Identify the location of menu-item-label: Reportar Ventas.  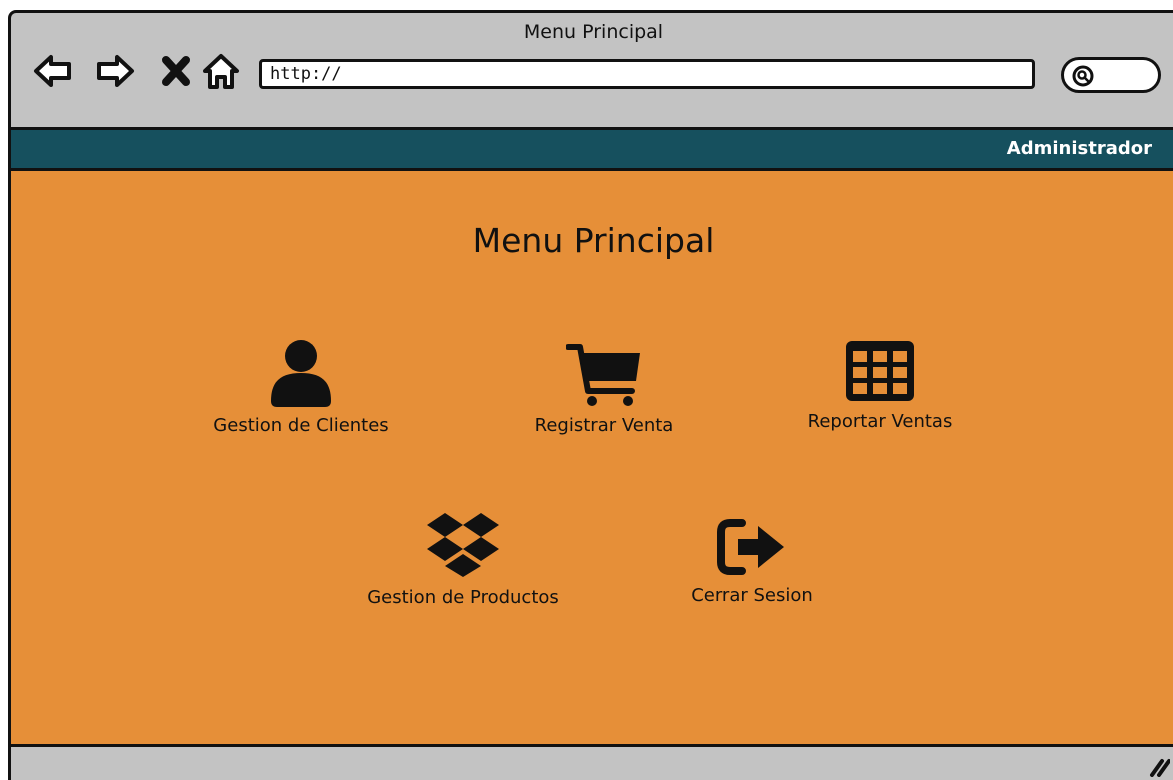
(880, 421).